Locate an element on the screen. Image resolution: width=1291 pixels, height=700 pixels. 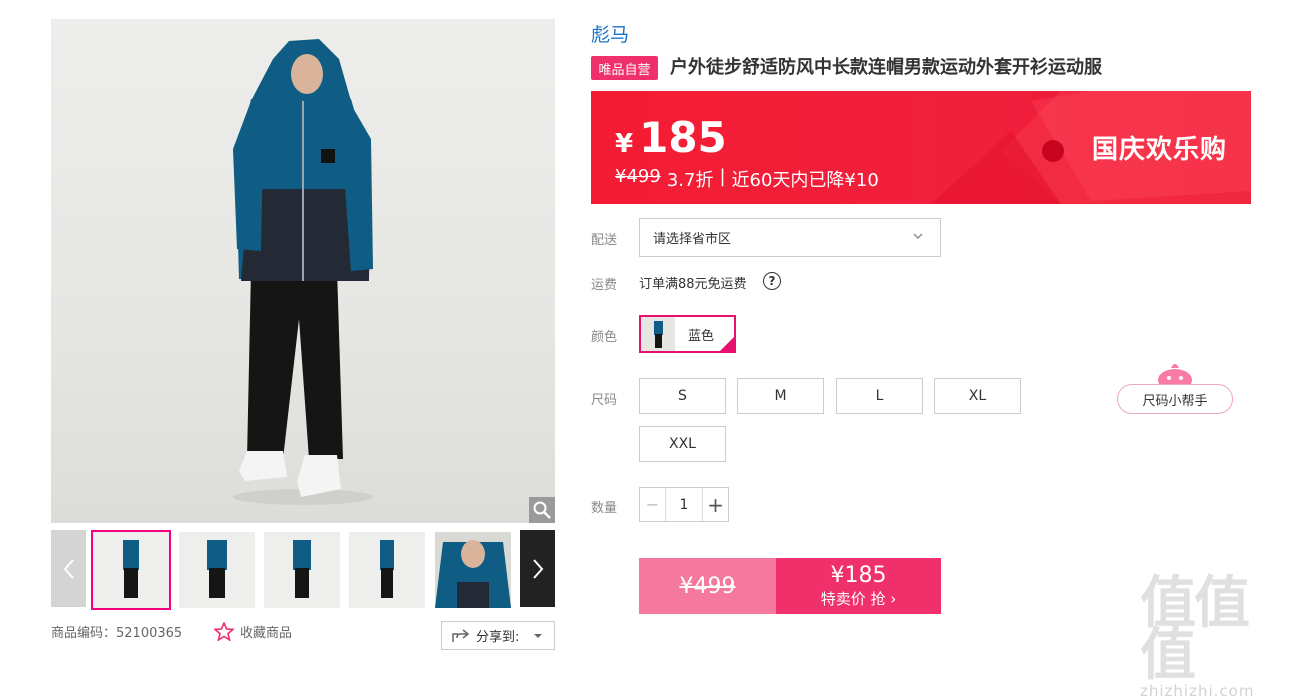
original-price: ¥499 is located at coordinates (638, 176).